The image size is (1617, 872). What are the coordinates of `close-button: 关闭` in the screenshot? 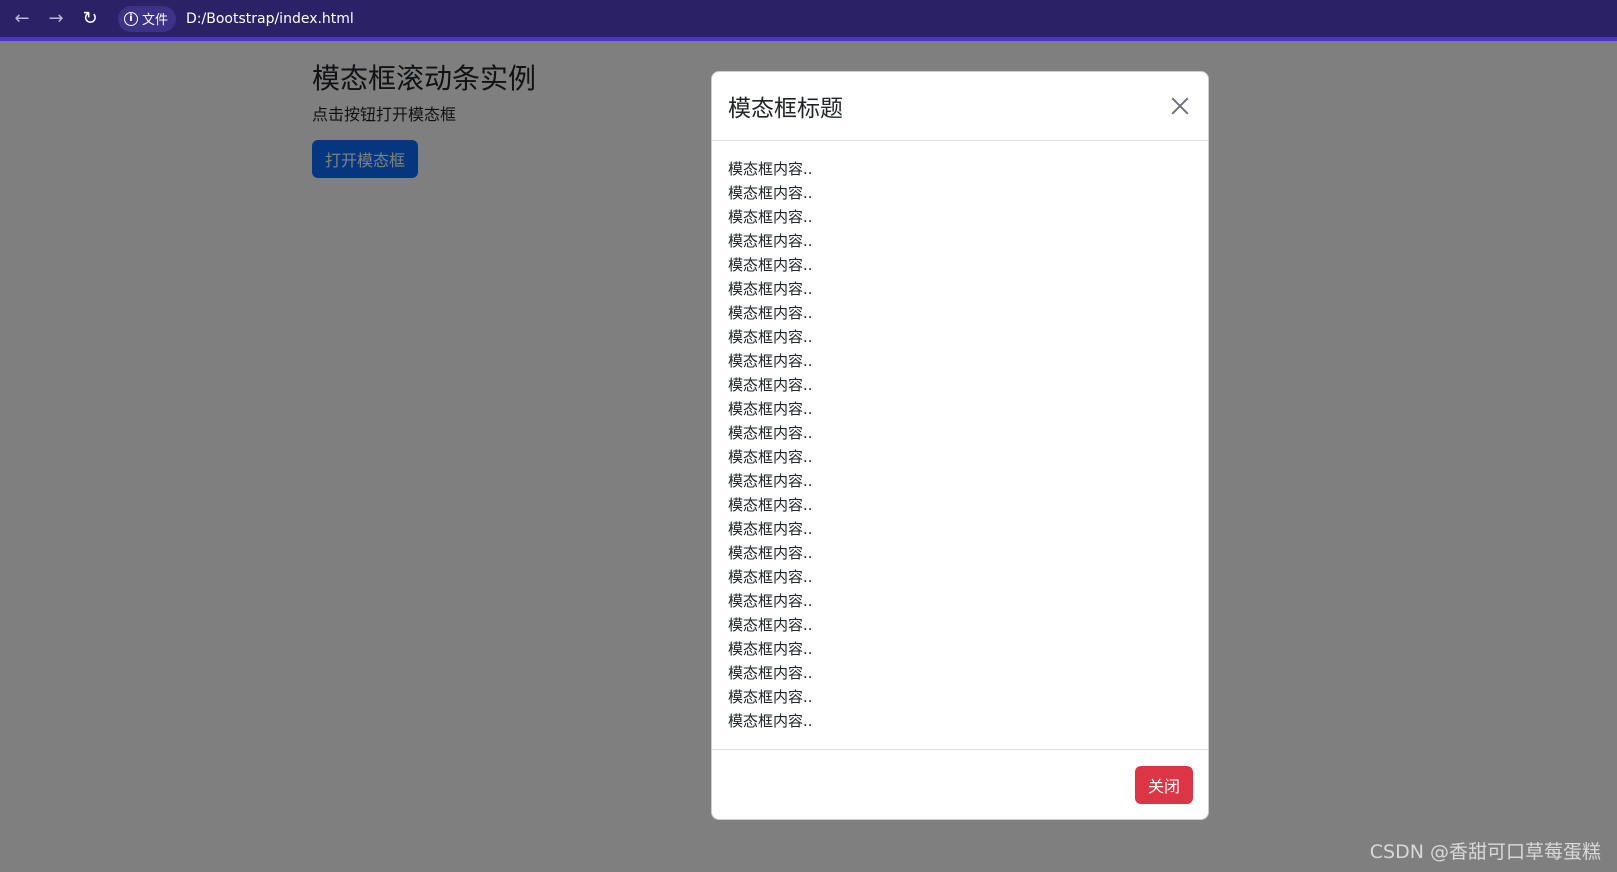 It's located at (1164, 784).